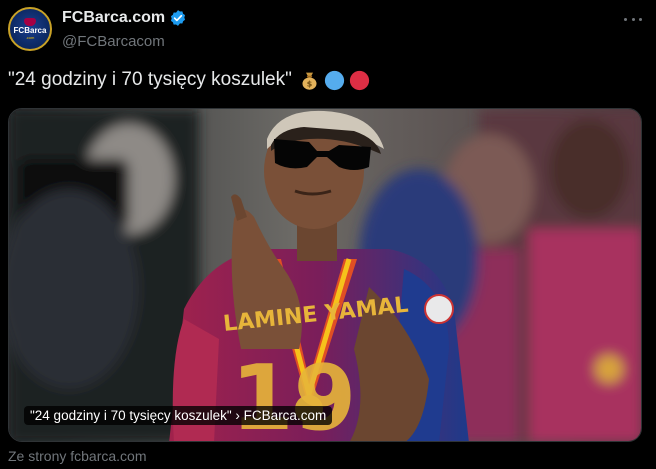 The width and height of the screenshot is (656, 469). Describe the element at coordinates (633, 19) in the screenshot. I see `more-options-icon` at that location.